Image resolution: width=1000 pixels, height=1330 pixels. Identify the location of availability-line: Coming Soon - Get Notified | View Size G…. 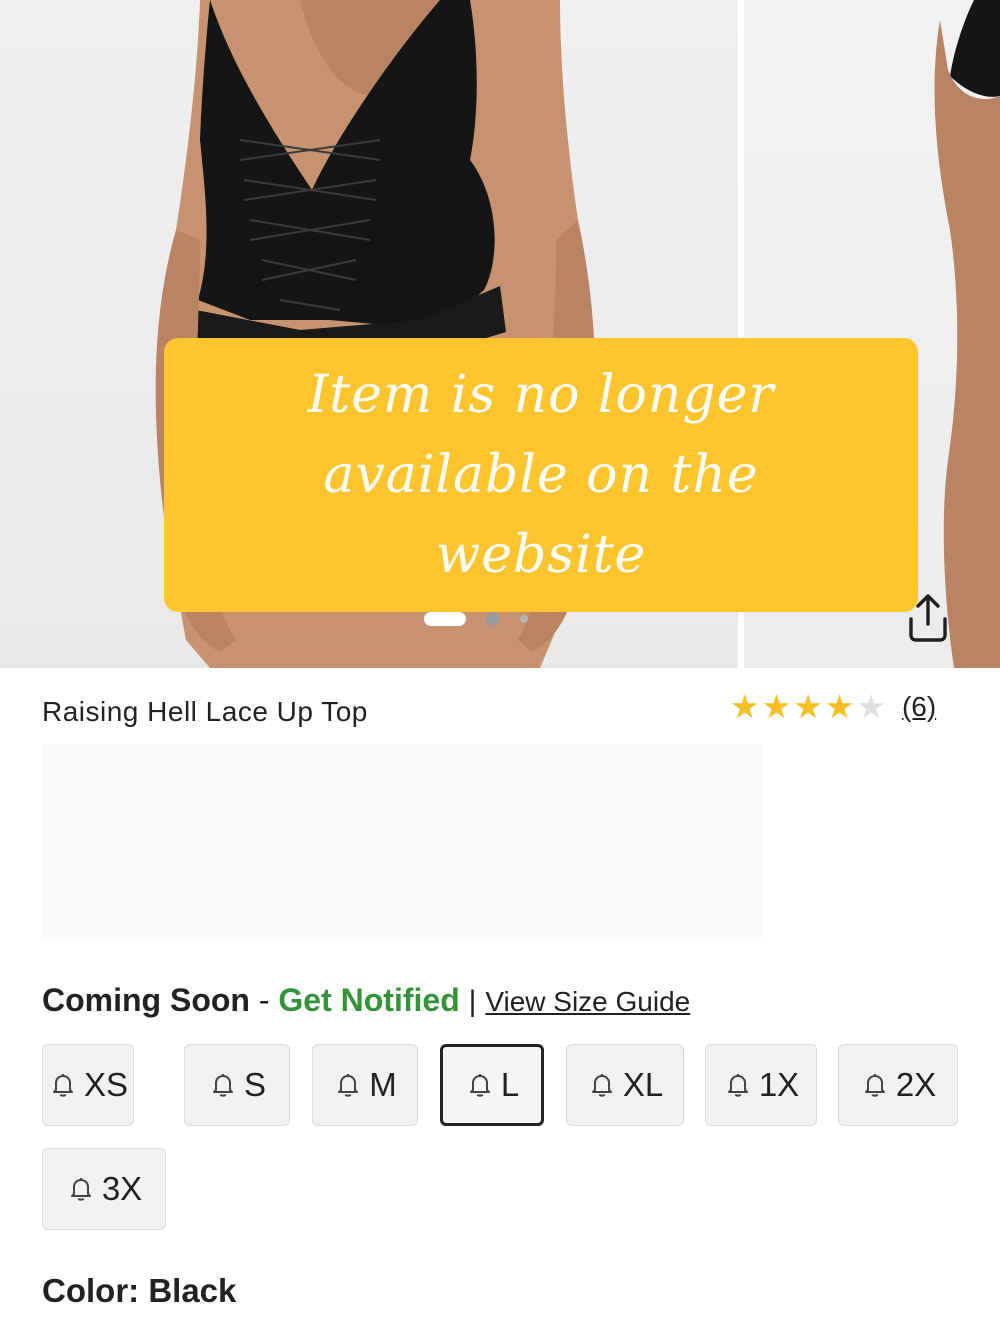
(366, 1000).